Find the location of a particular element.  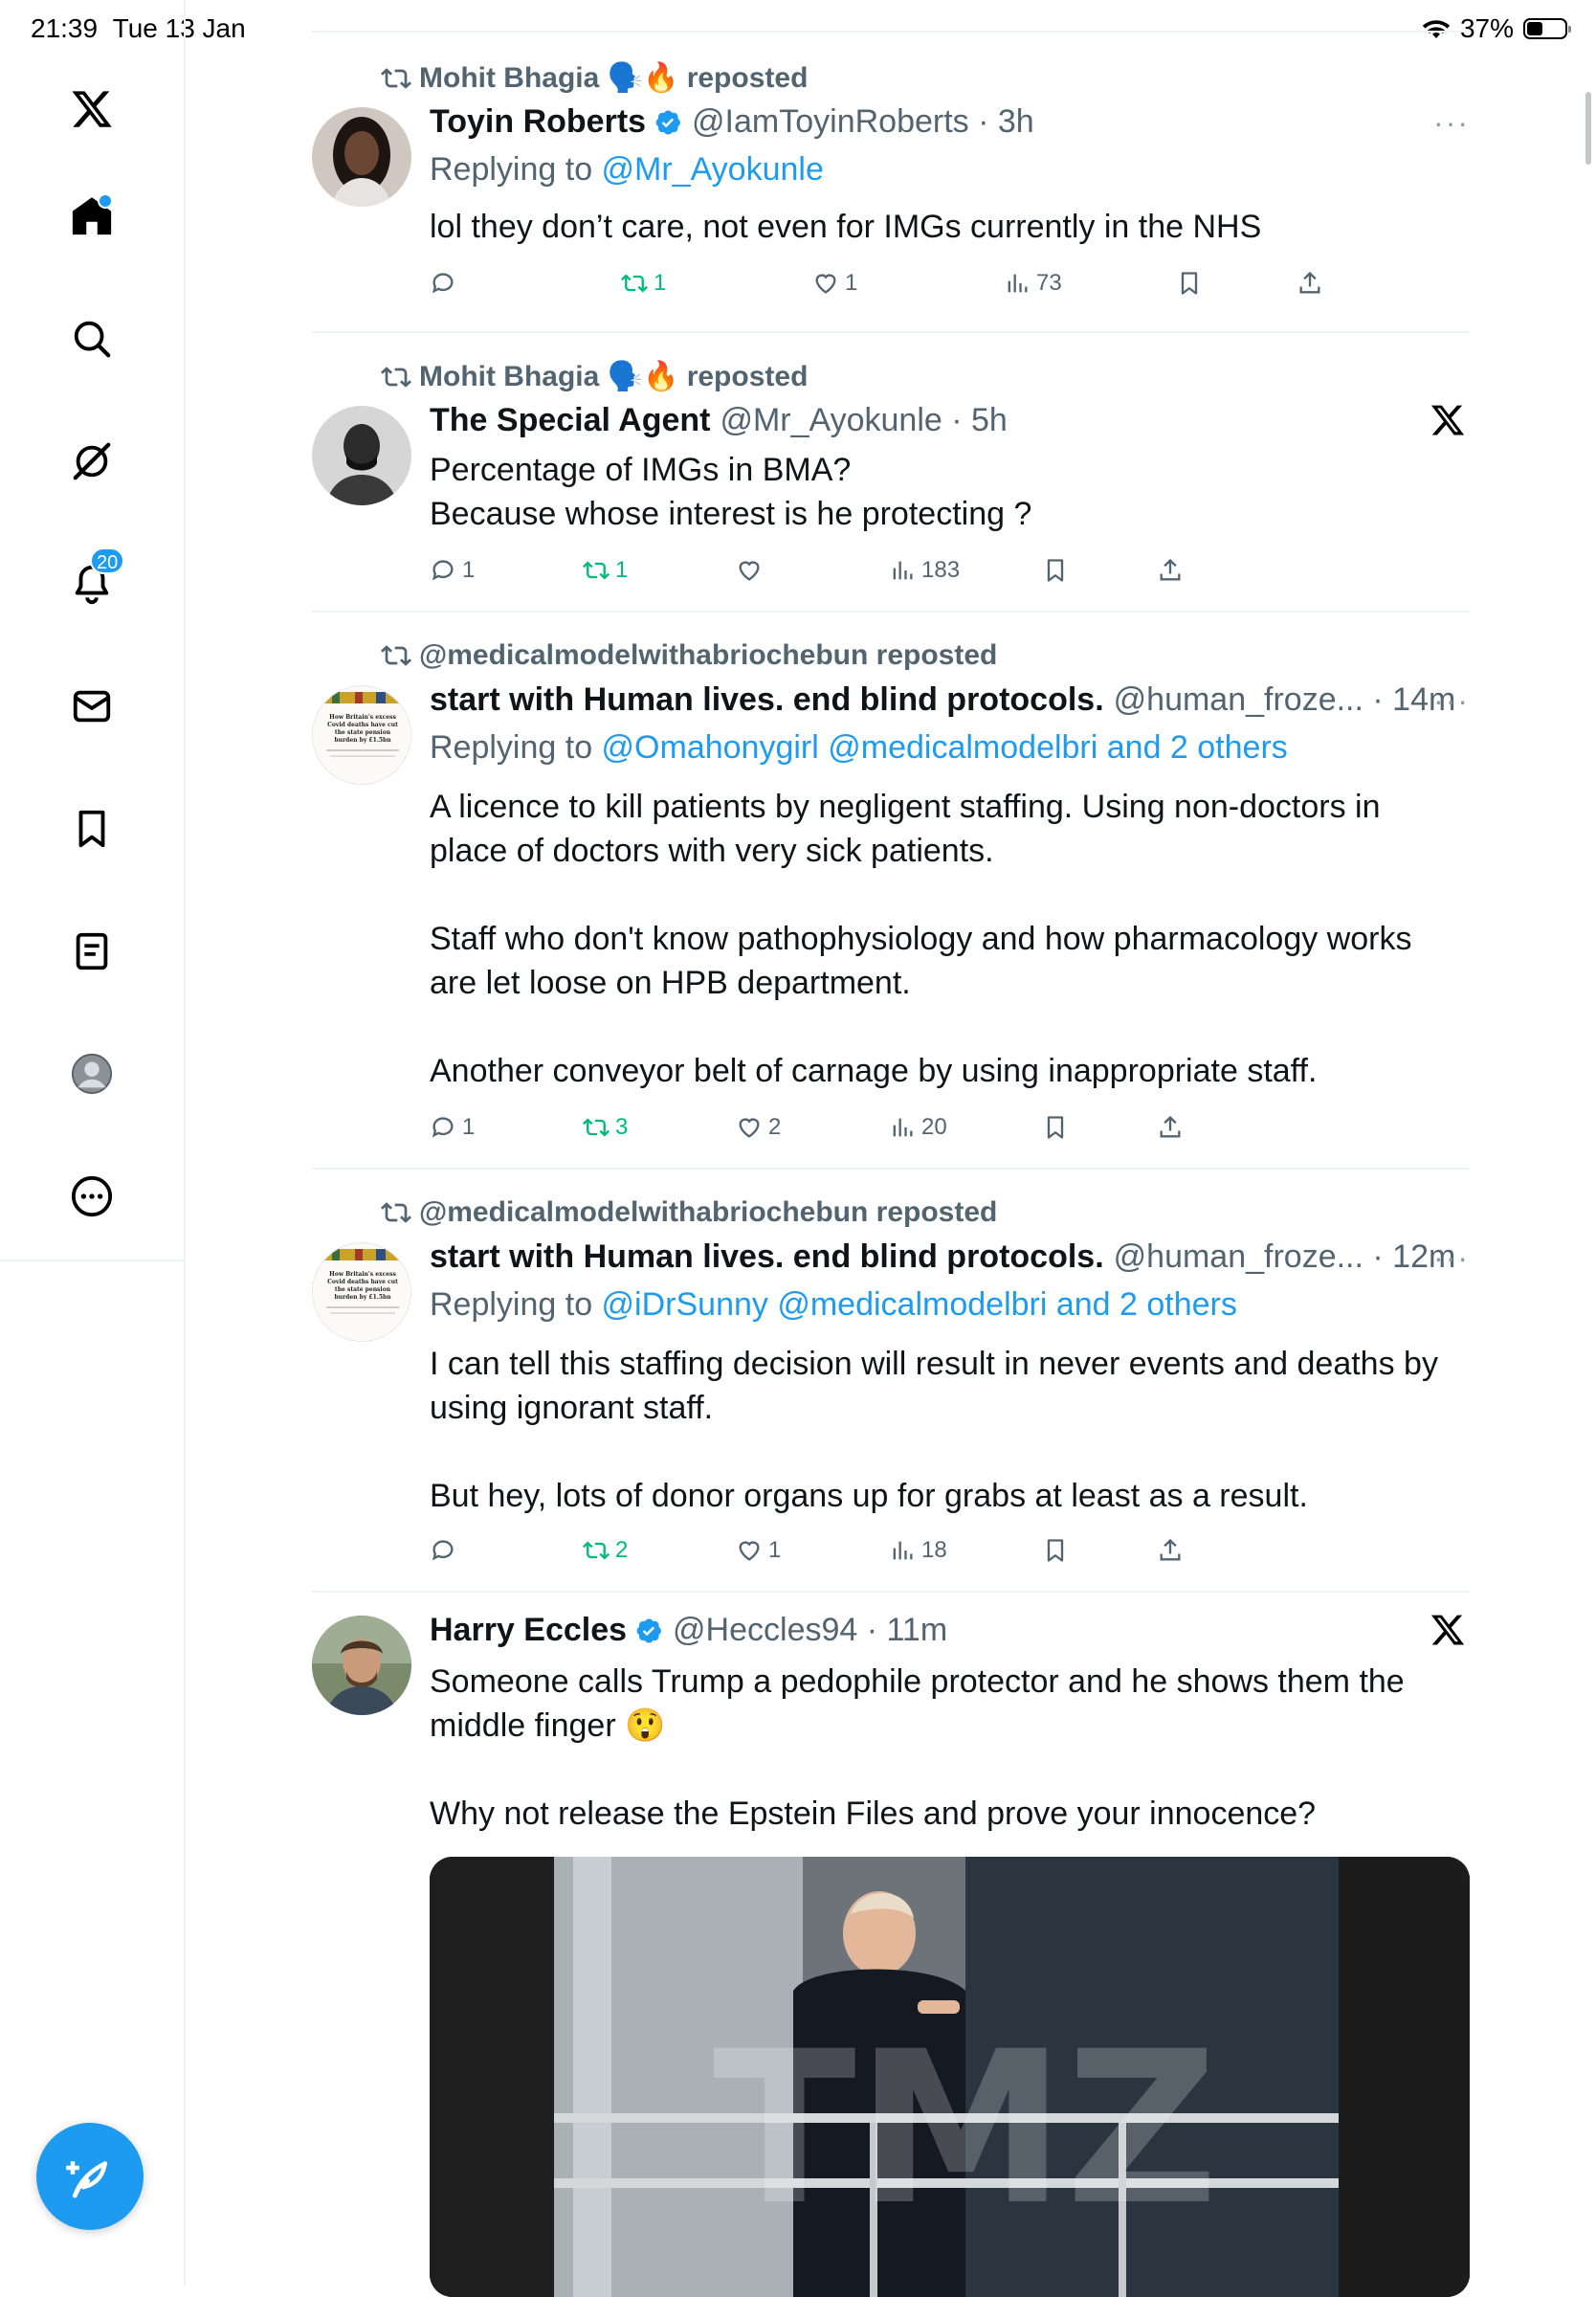

author-handle: @human_froze... · 12m is located at coordinates (1285, 1257).